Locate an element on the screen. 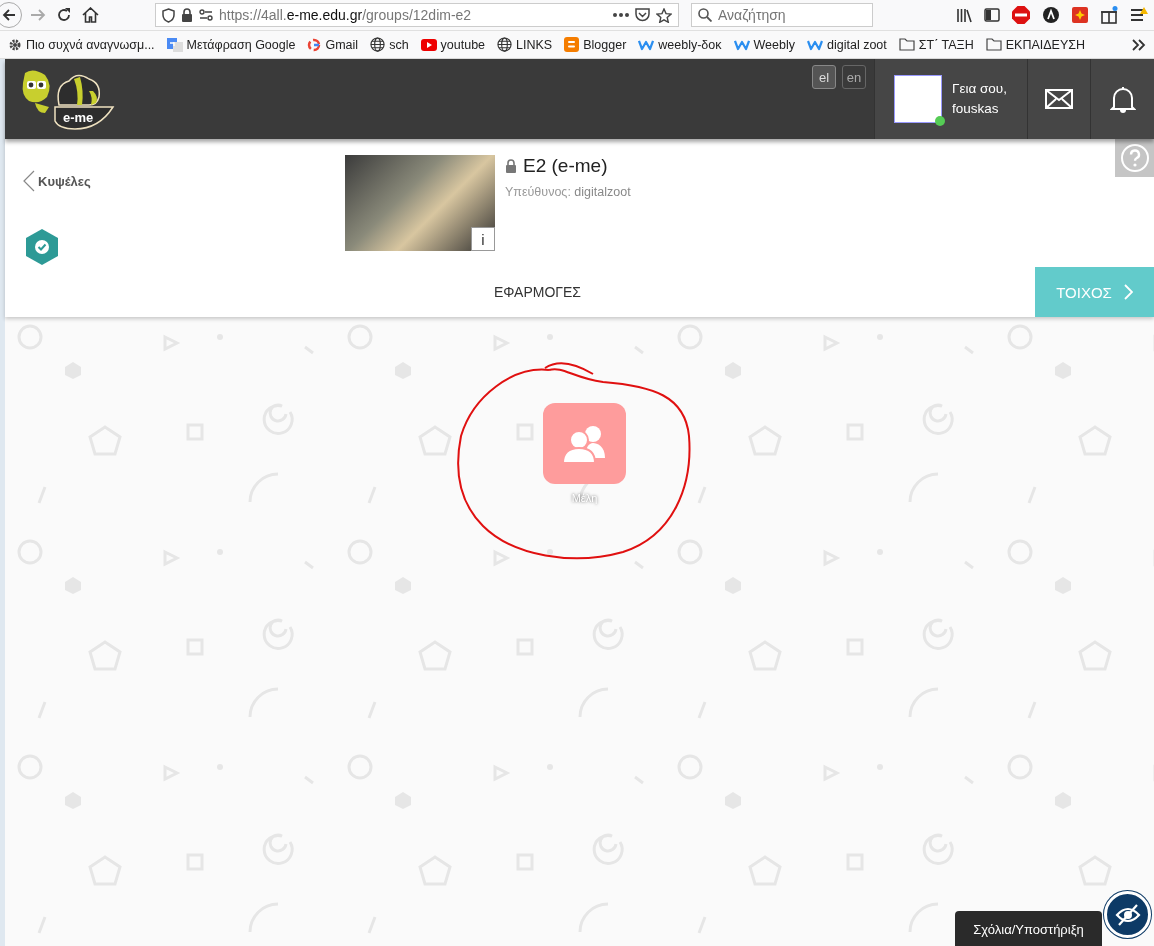 The width and height of the screenshot is (1154, 946). info-button: i is located at coordinates (483, 239).